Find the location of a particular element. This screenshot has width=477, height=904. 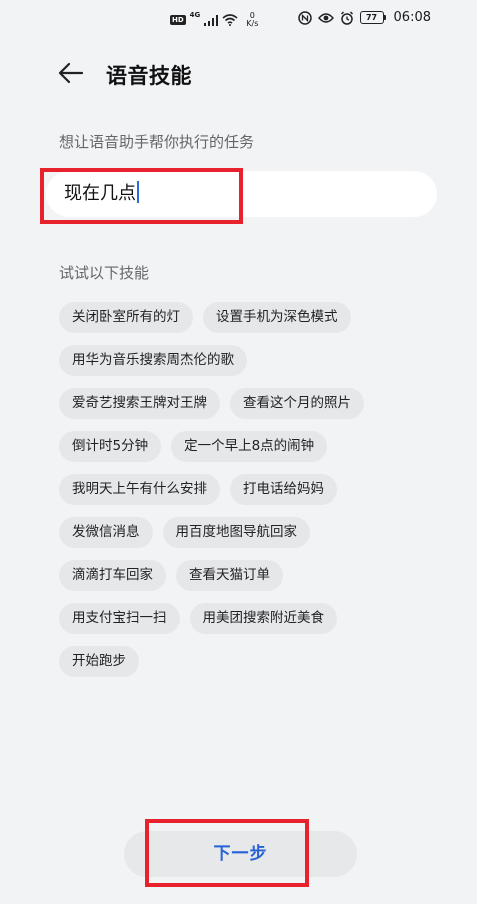

status-left: HD 4G 0 K/s is located at coordinates (214, 19).